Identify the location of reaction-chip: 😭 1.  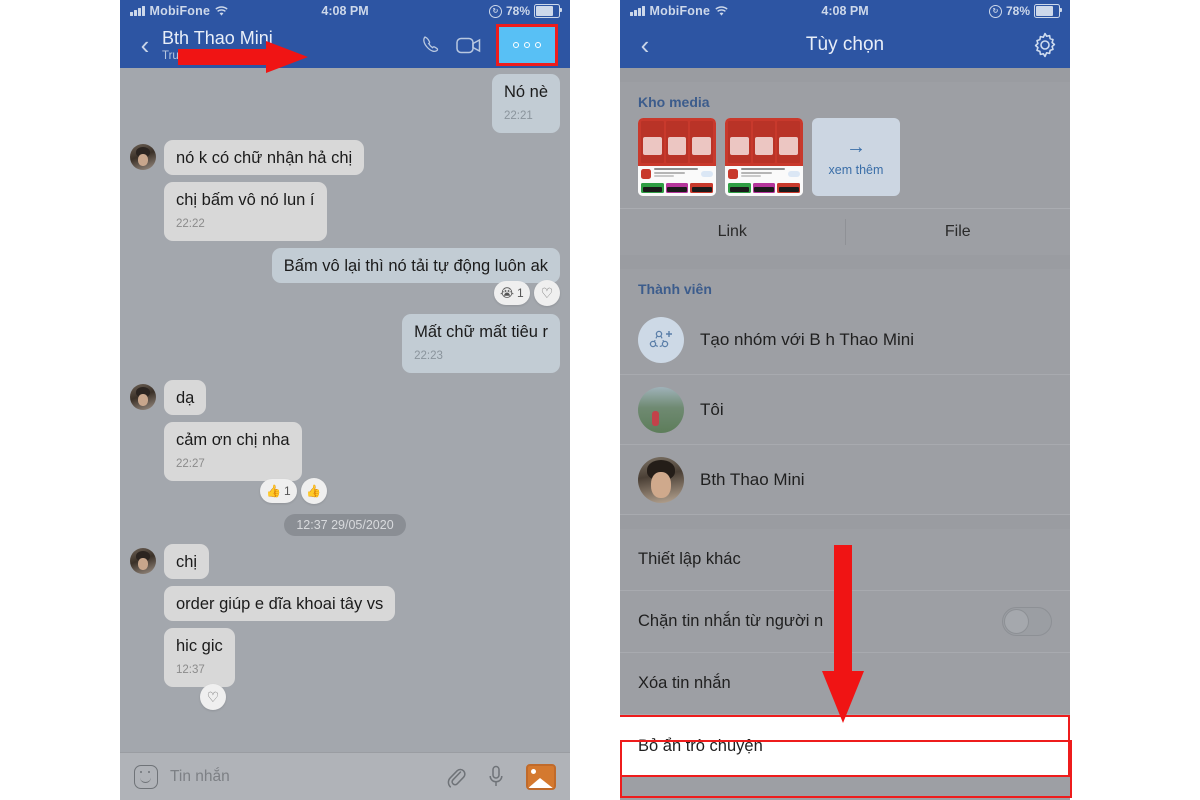
(512, 293).